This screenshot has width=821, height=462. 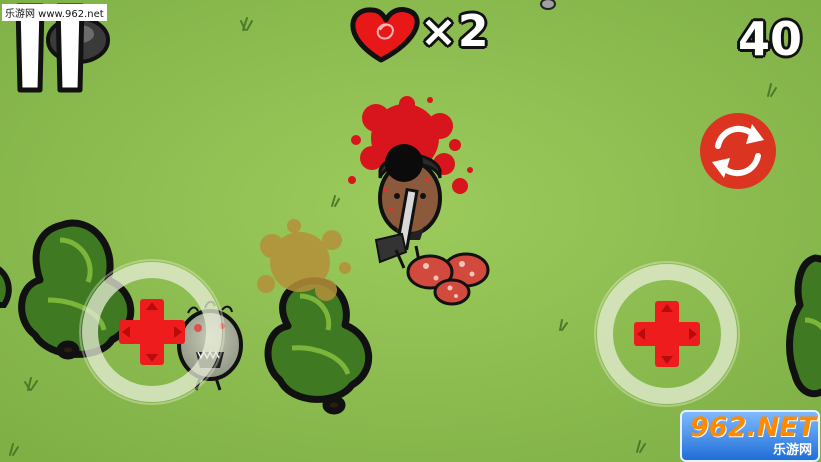 I want to click on lives-count: ×2, so click(x=455, y=31).